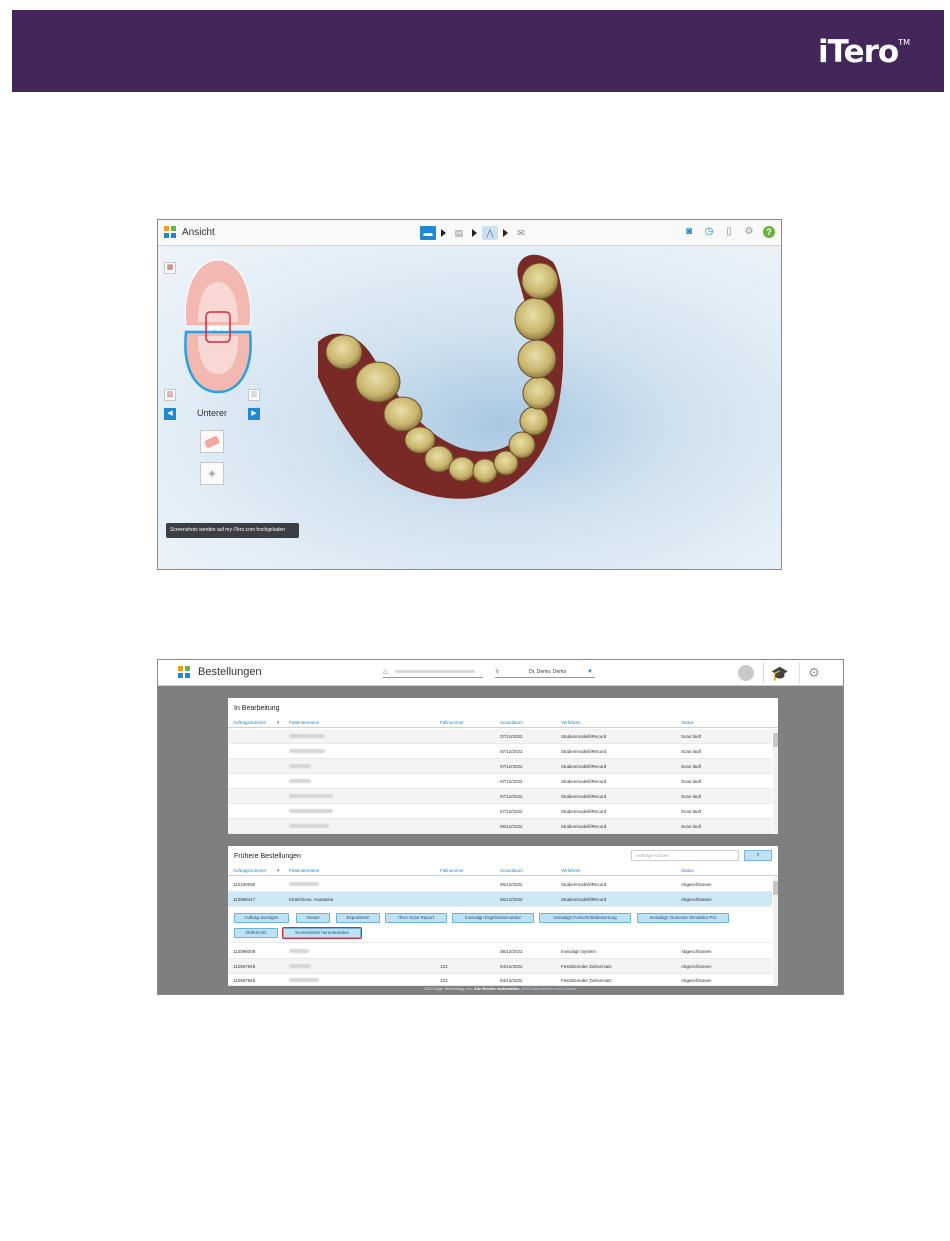  I want to click on past-orders-scrollbar, so click(775, 931).